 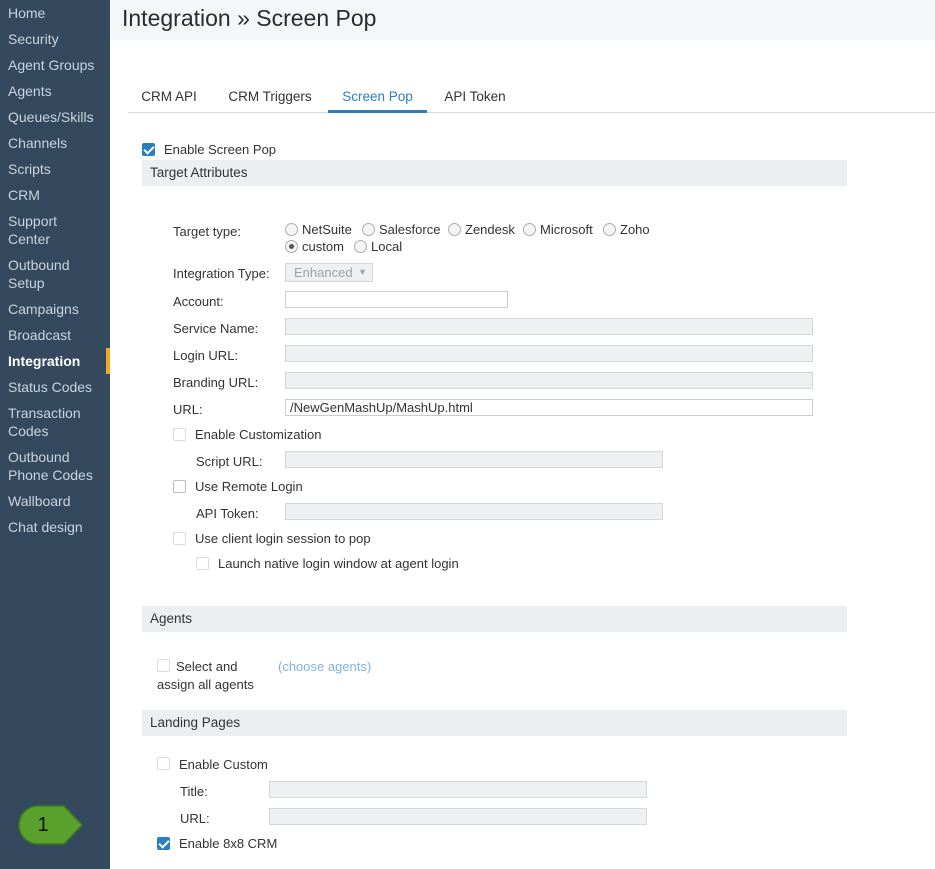 What do you see at coordinates (228, 843) in the screenshot?
I see `enable-8x8-crm-label: Enable 8x8 CRM` at bounding box center [228, 843].